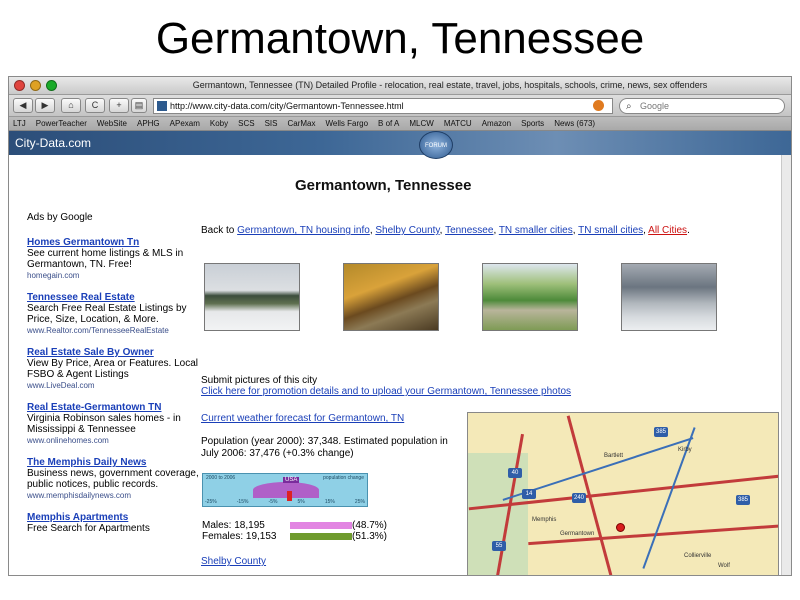 The width and height of the screenshot is (800, 600). What do you see at coordinates (301, 123) in the screenshot?
I see `bookmark-item: CarMax` at bounding box center [301, 123].